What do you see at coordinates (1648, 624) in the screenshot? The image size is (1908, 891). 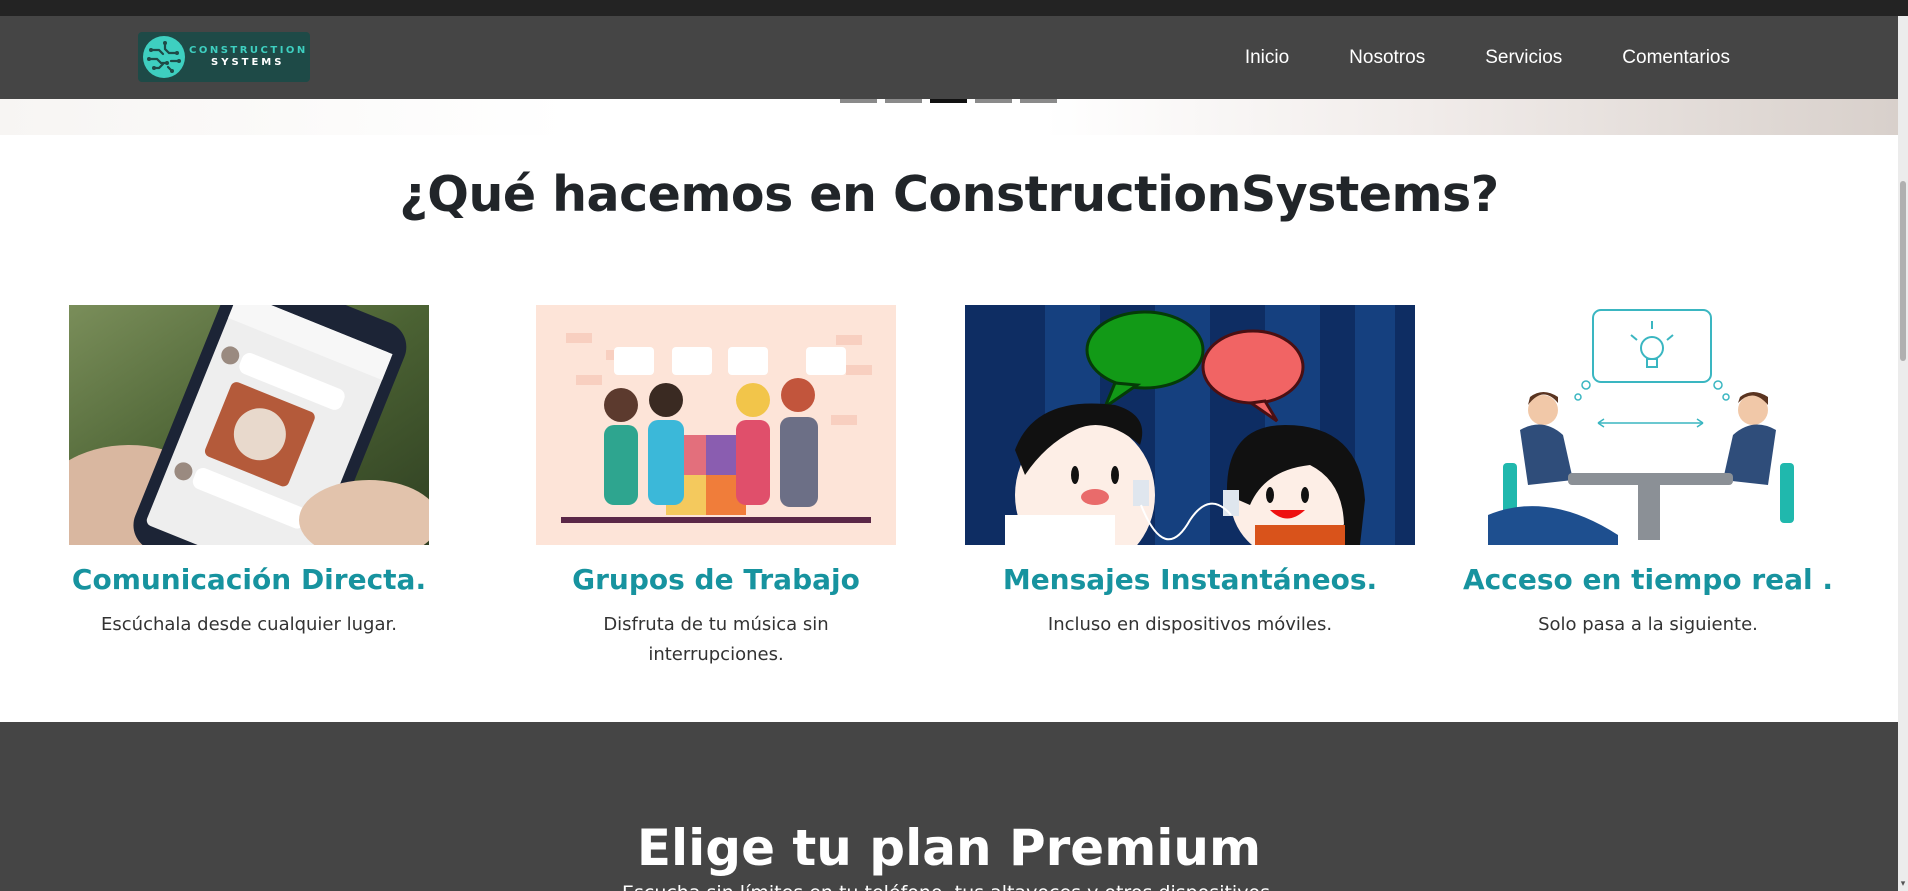 I see `feature-description: Solo pasa a la siguiente.` at bounding box center [1648, 624].